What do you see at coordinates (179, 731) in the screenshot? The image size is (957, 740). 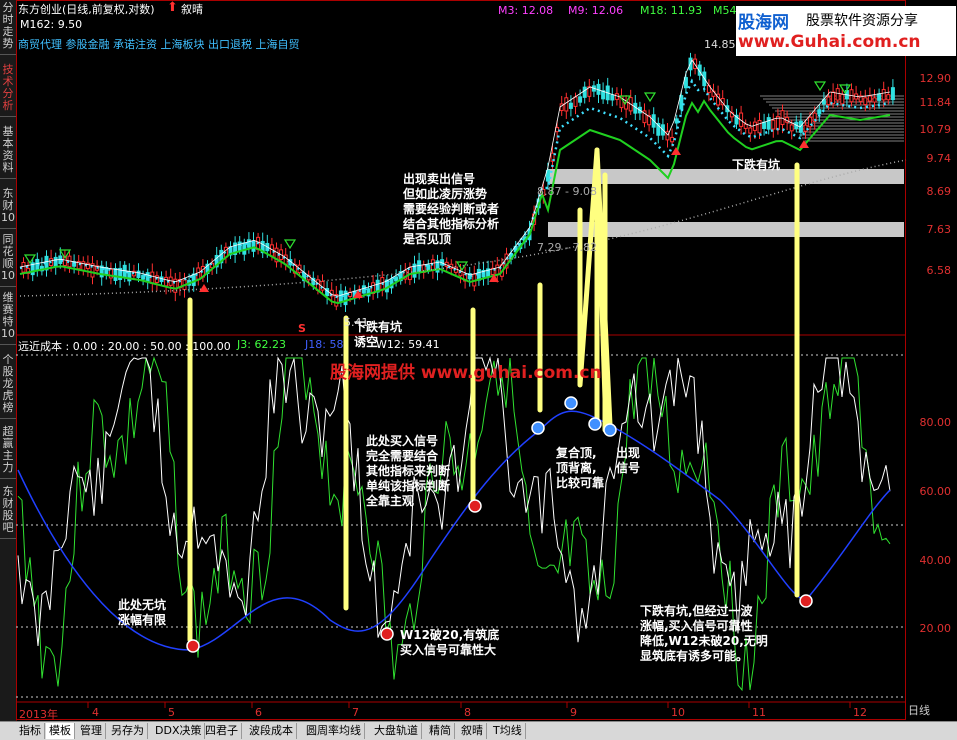 I see `tab-ddx: DDX决策` at bounding box center [179, 731].